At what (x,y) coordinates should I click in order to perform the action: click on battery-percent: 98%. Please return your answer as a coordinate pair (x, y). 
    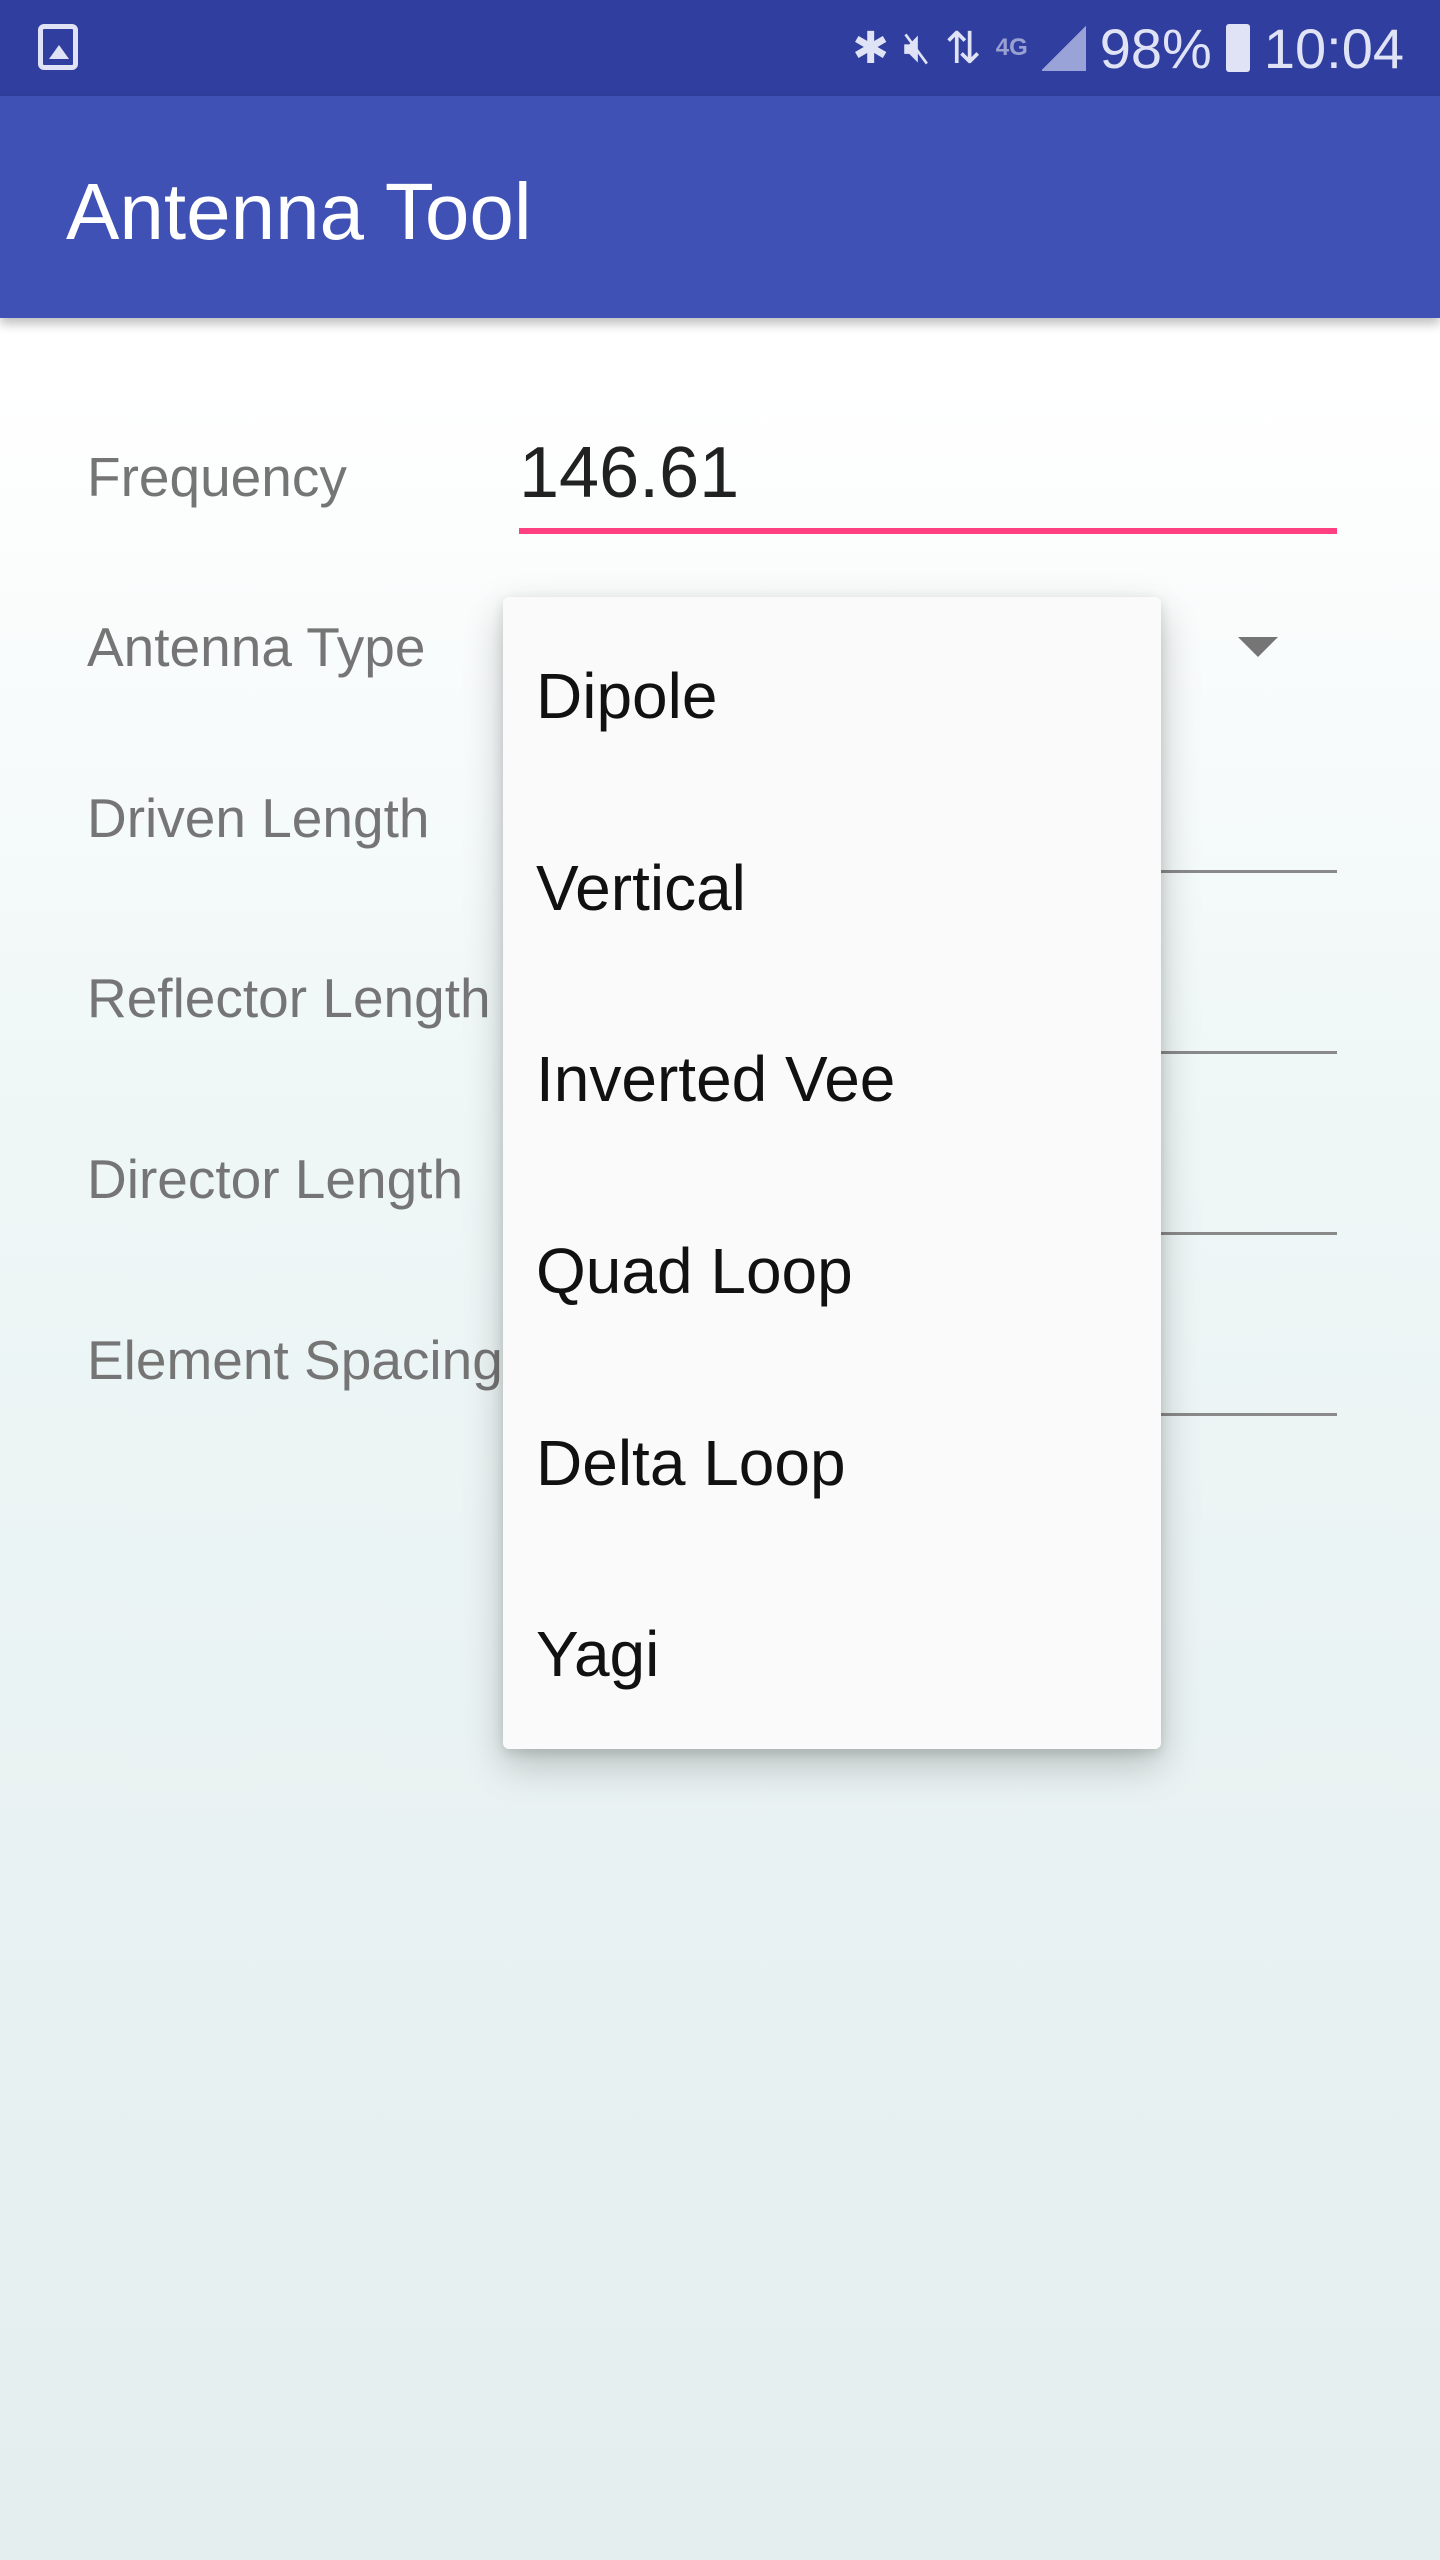
    Looking at the image, I should click on (1155, 48).